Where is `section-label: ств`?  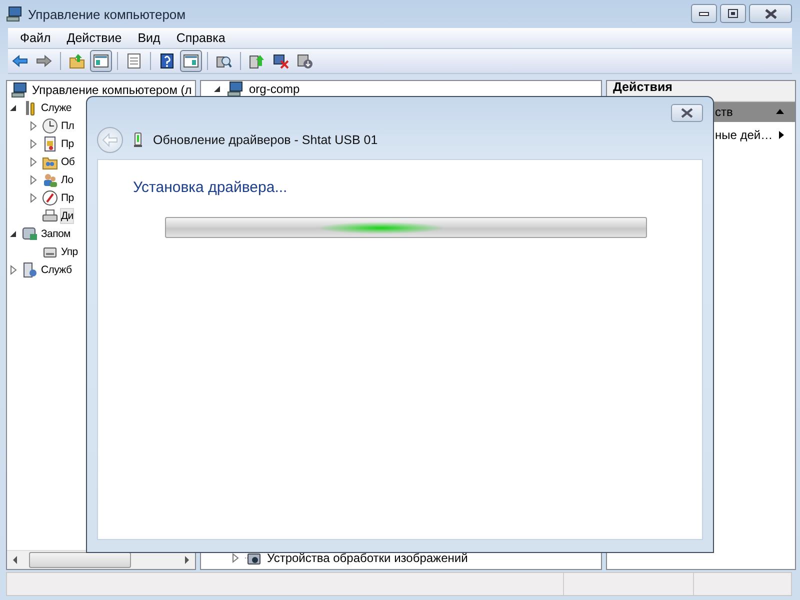
section-label: ств is located at coordinates (724, 112).